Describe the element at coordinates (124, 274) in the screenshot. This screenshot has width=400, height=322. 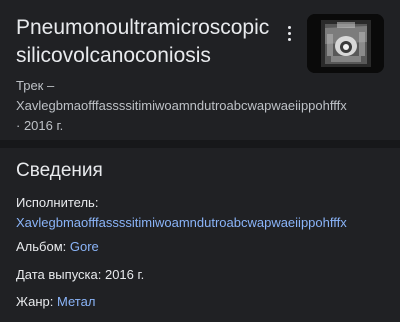
I see `release-value: 2016 г.` at that location.